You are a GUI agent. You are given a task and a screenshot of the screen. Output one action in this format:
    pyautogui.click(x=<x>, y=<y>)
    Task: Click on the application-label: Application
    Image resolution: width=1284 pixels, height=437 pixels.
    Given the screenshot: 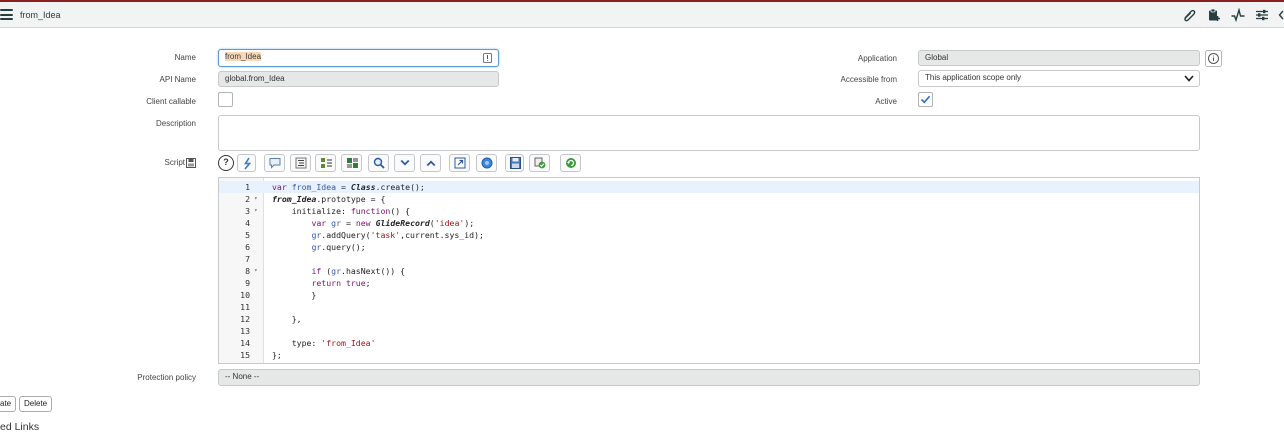 What is the action you would take?
    pyautogui.click(x=877, y=58)
    